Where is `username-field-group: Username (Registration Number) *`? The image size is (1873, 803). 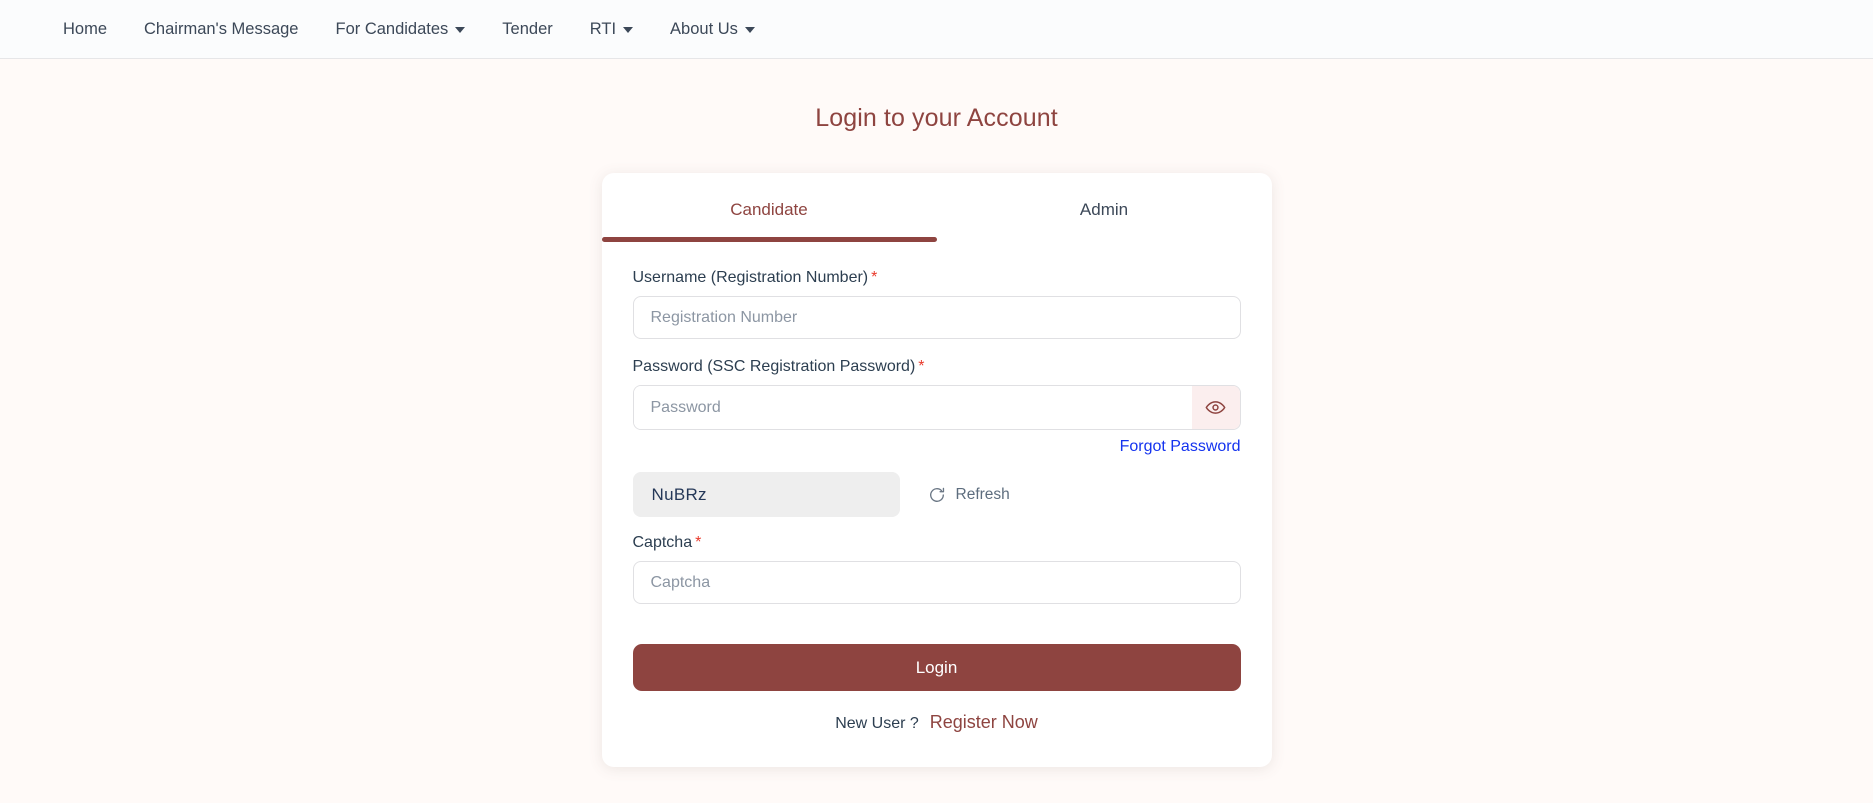 username-field-group: Username (Registration Number) * is located at coordinates (936, 304).